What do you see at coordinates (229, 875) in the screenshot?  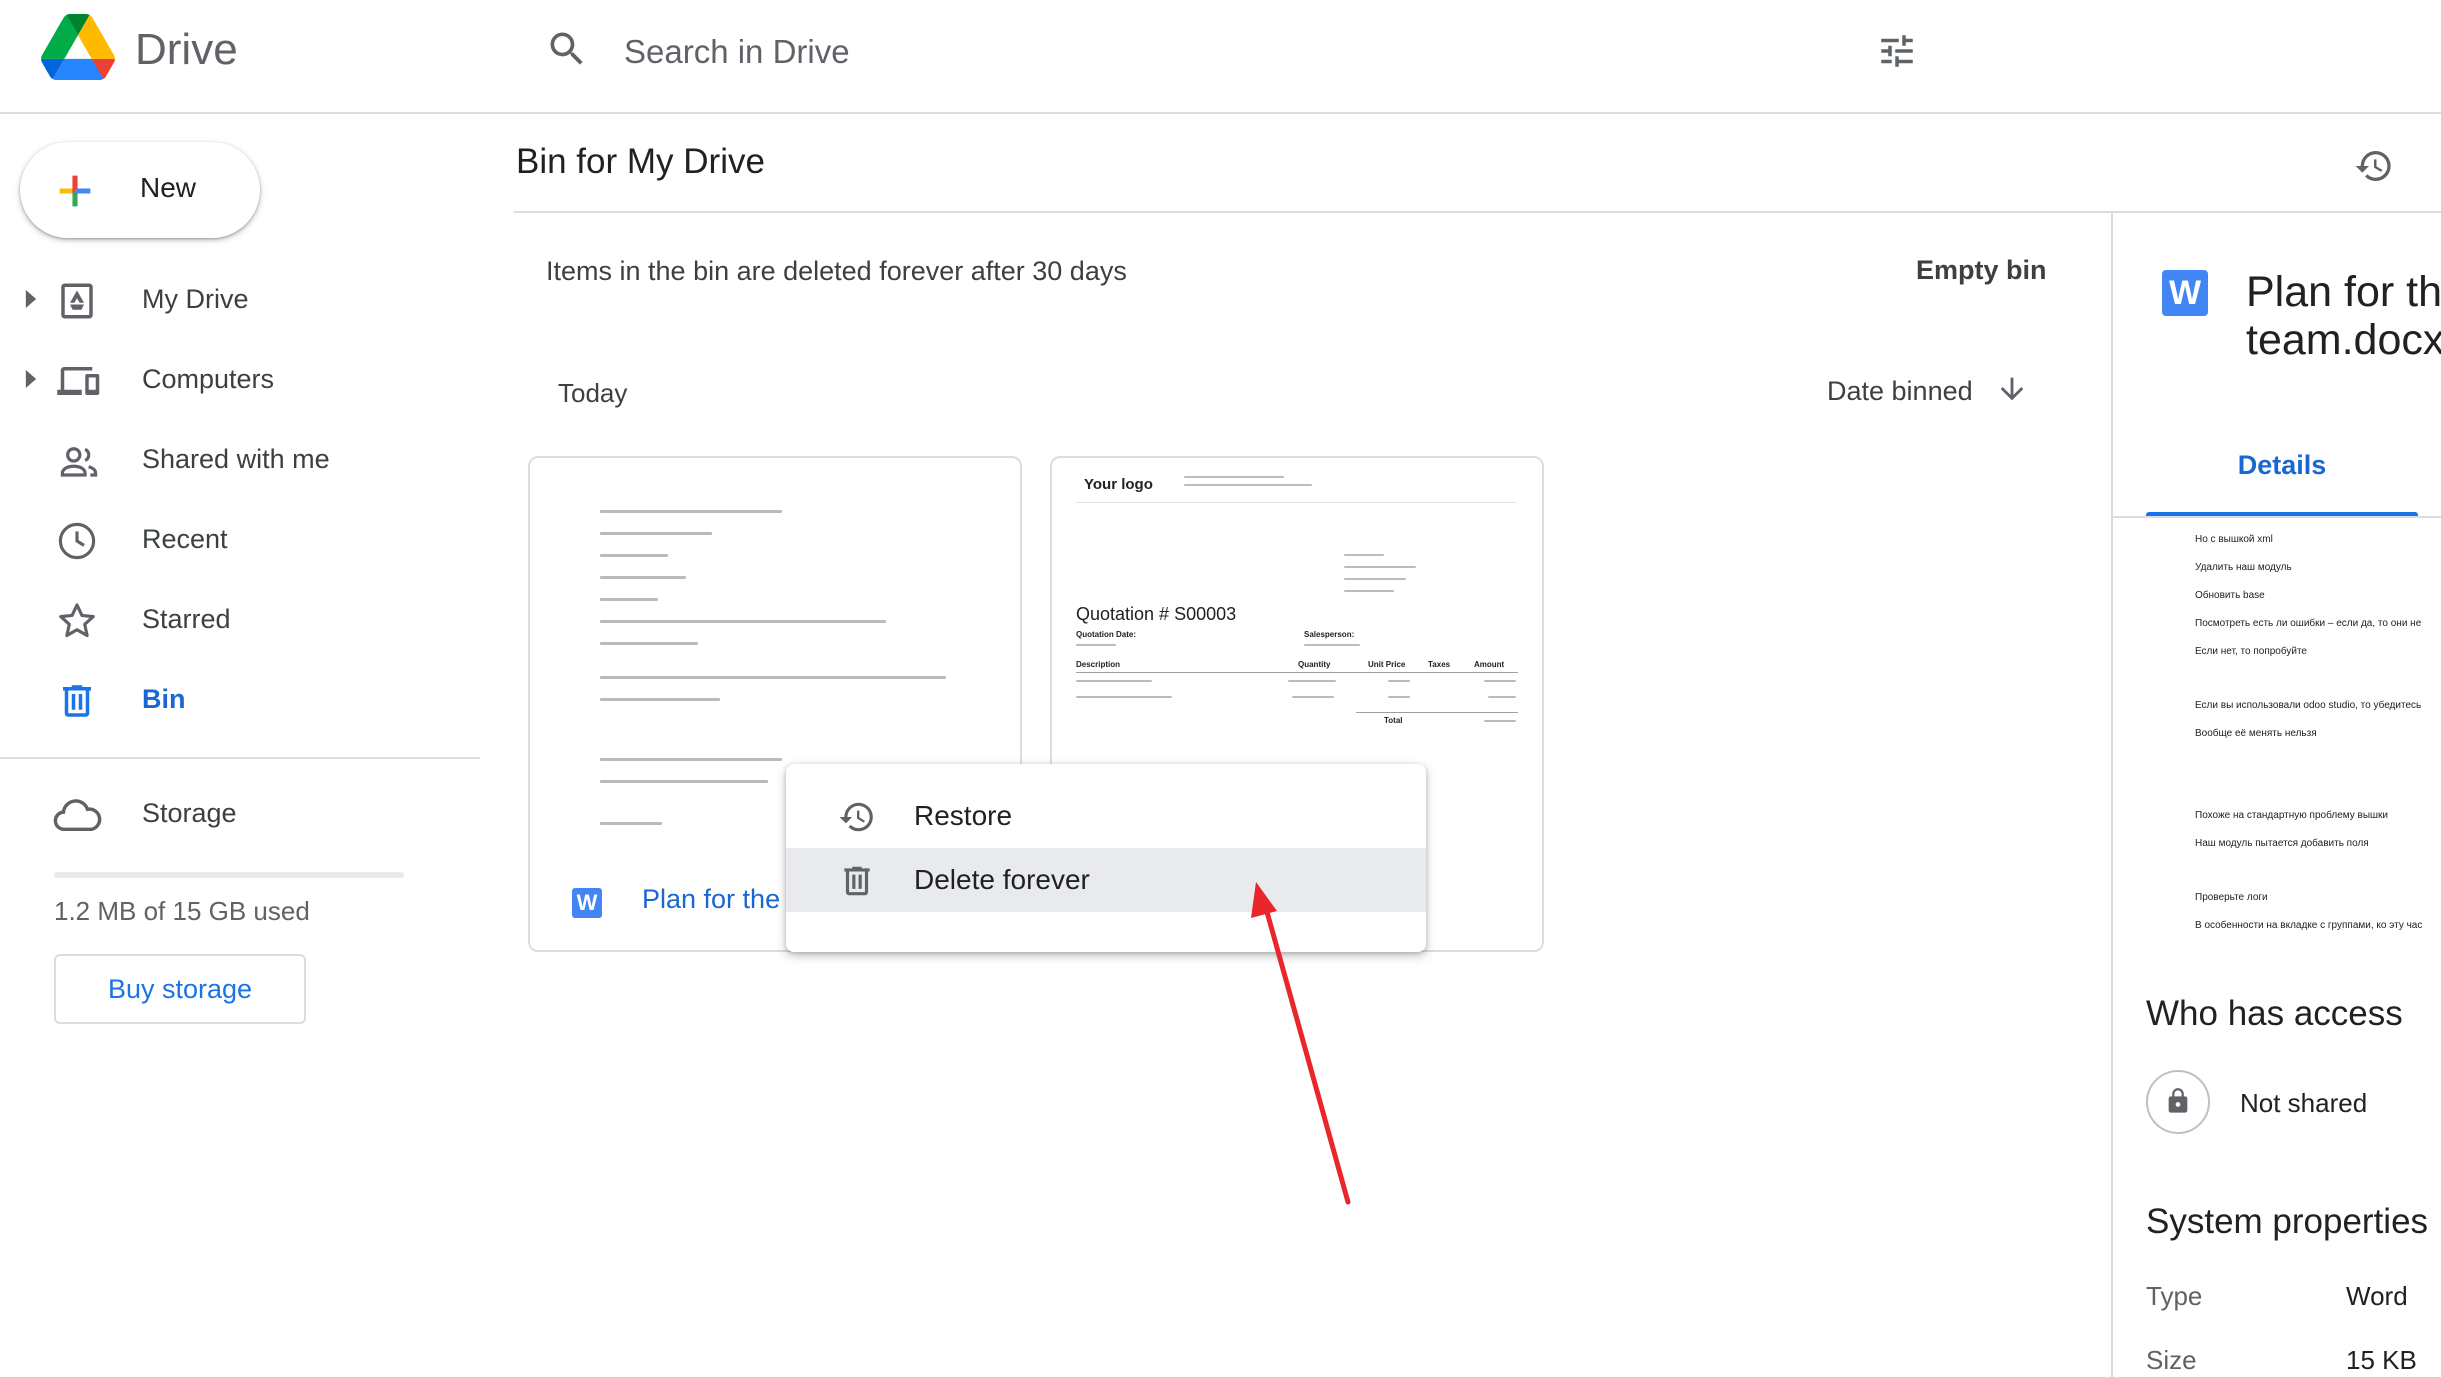 I see `storage-usage-bar` at bounding box center [229, 875].